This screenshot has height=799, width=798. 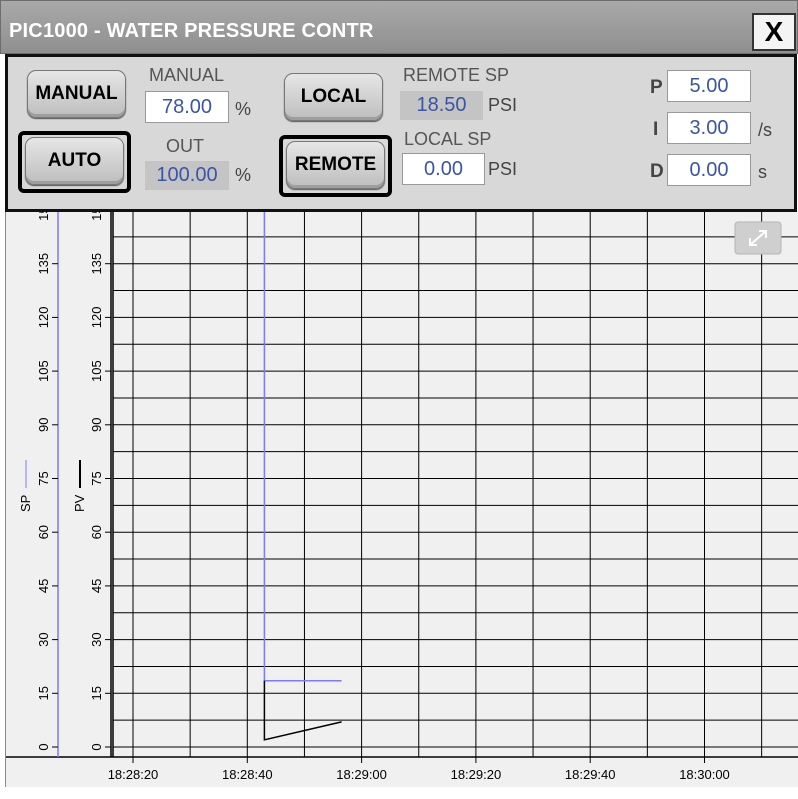 What do you see at coordinates (79, 503) in the screenshot?
I see `pv-axis-name: PV` at bounding box center [79, 503].